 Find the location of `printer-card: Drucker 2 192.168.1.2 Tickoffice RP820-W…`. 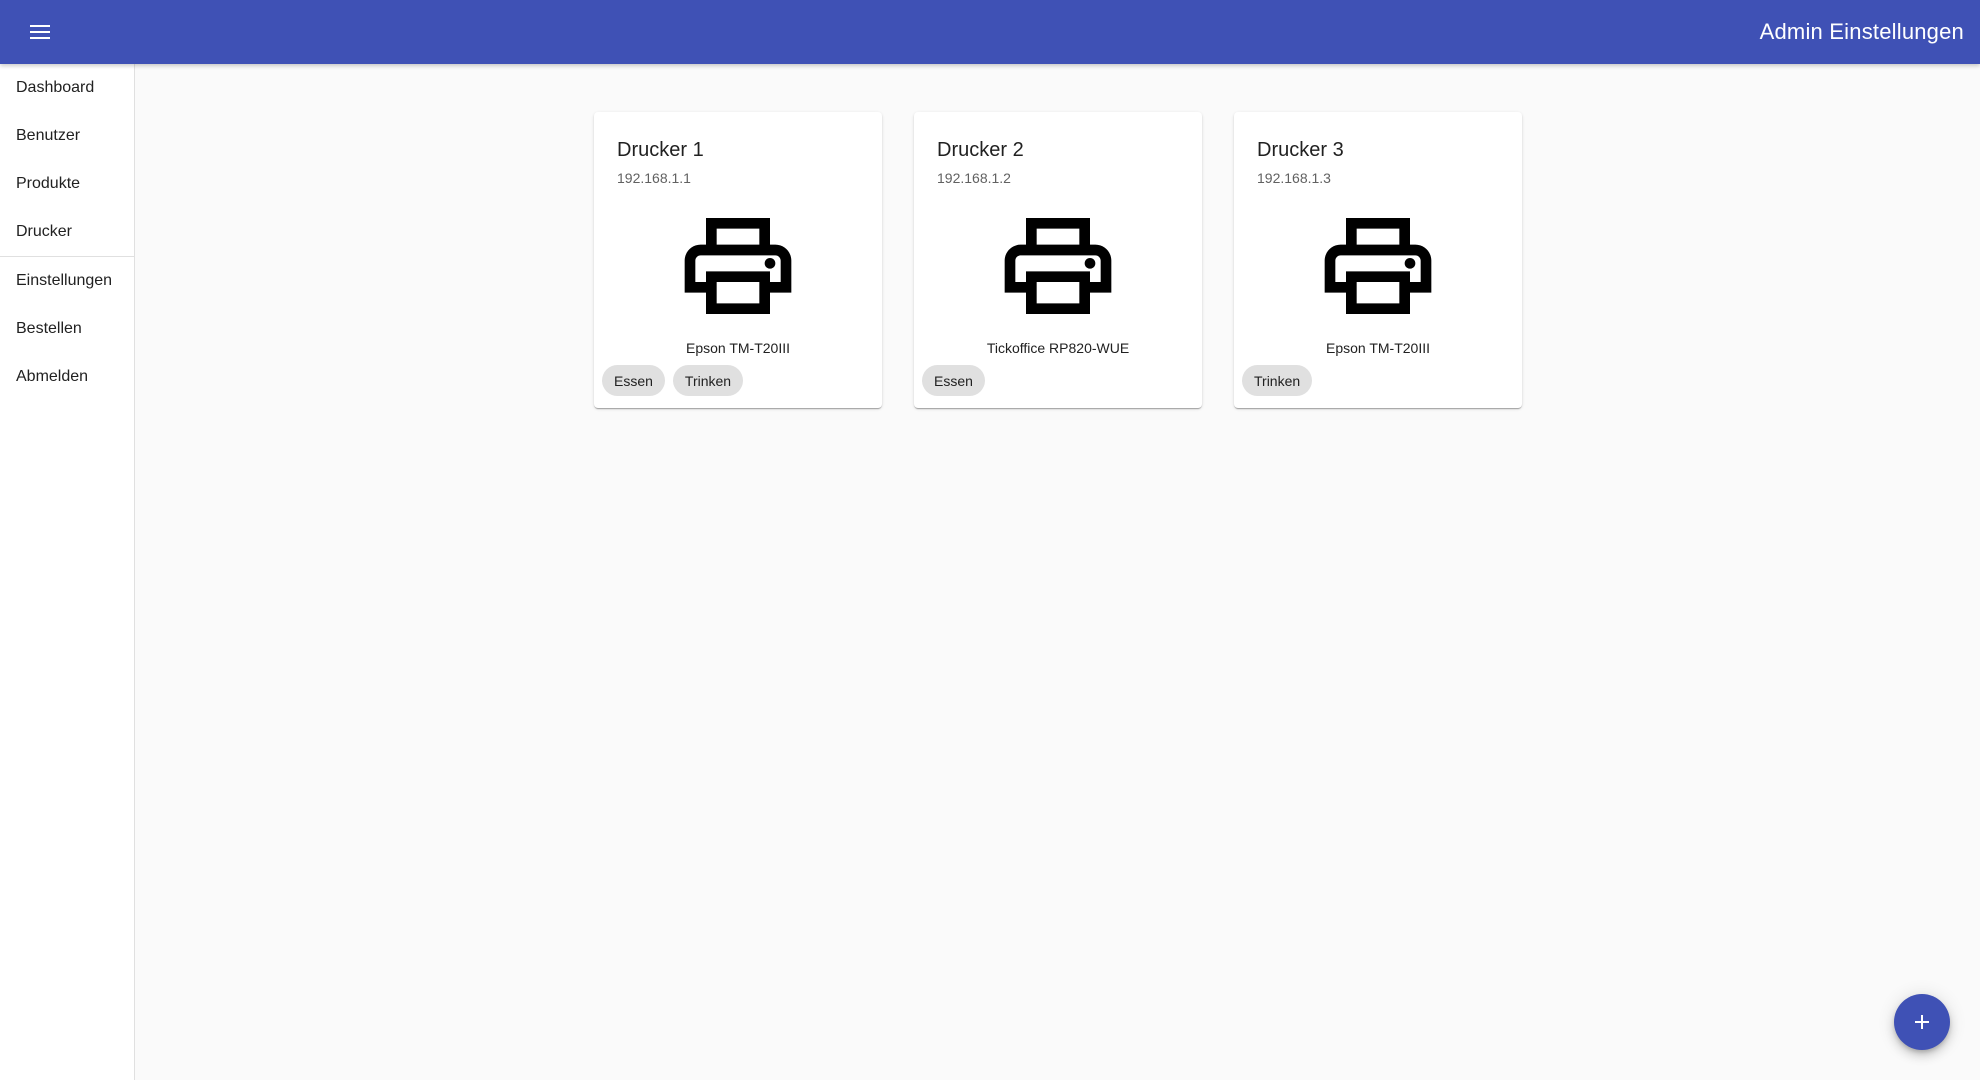

printer-card: Drucker 2 192.168.1.2 Tickoffice RP820-W… is located at coordinates (1058, 260).